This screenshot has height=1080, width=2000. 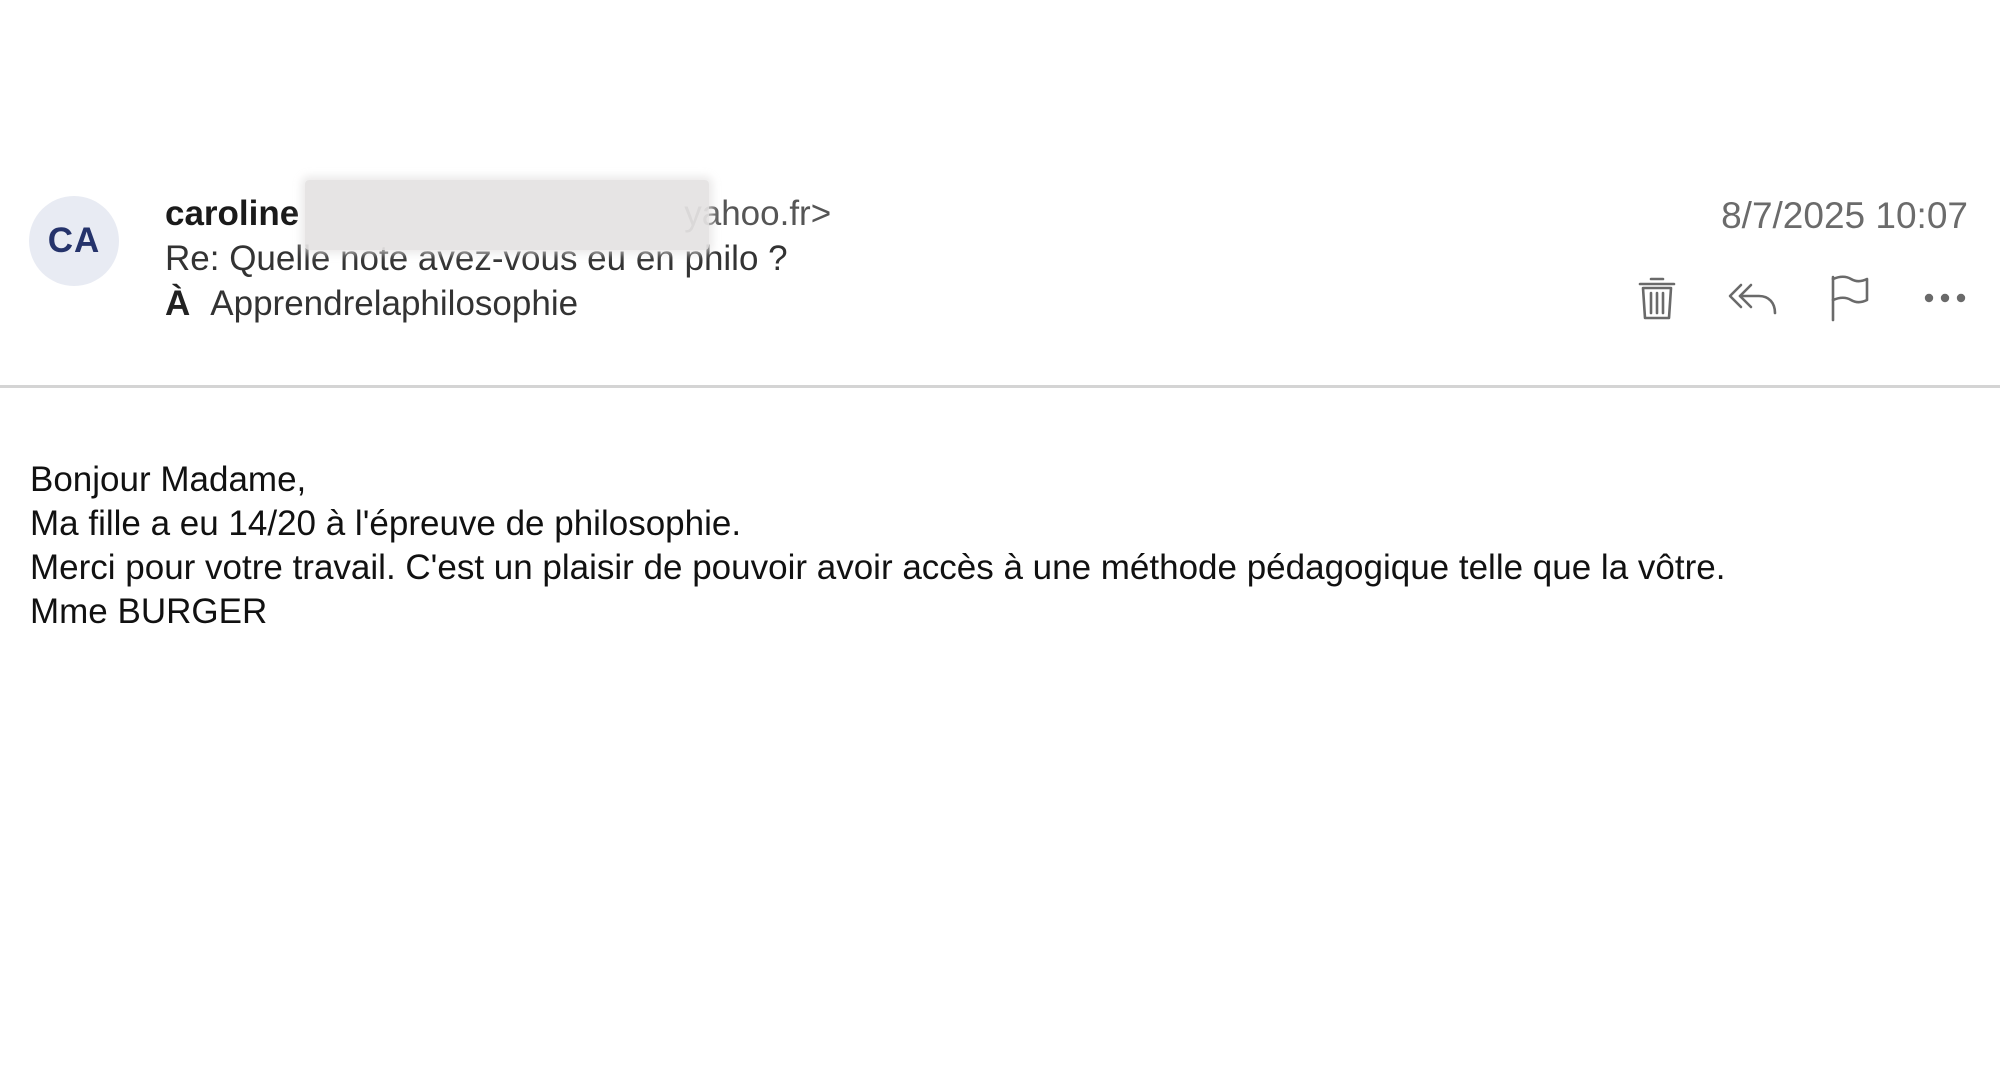 What do you see at coordinates (394, 303) in the screenshot?
I see `recipient-name: Apprendrelaphilosophie` at bounding box center [394, 303].